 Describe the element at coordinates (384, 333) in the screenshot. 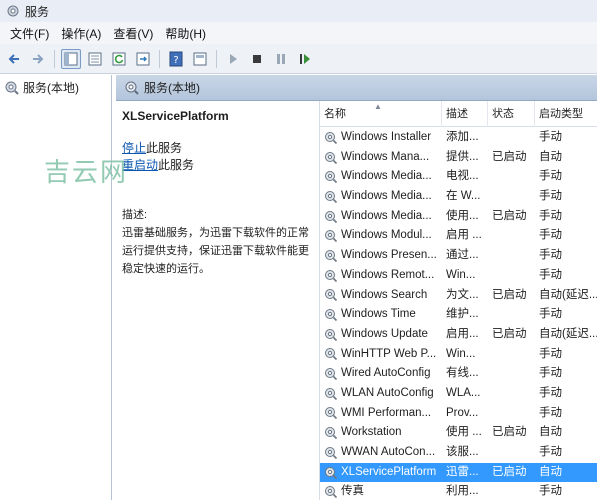

I see `service-name: Windows Update` at that location.